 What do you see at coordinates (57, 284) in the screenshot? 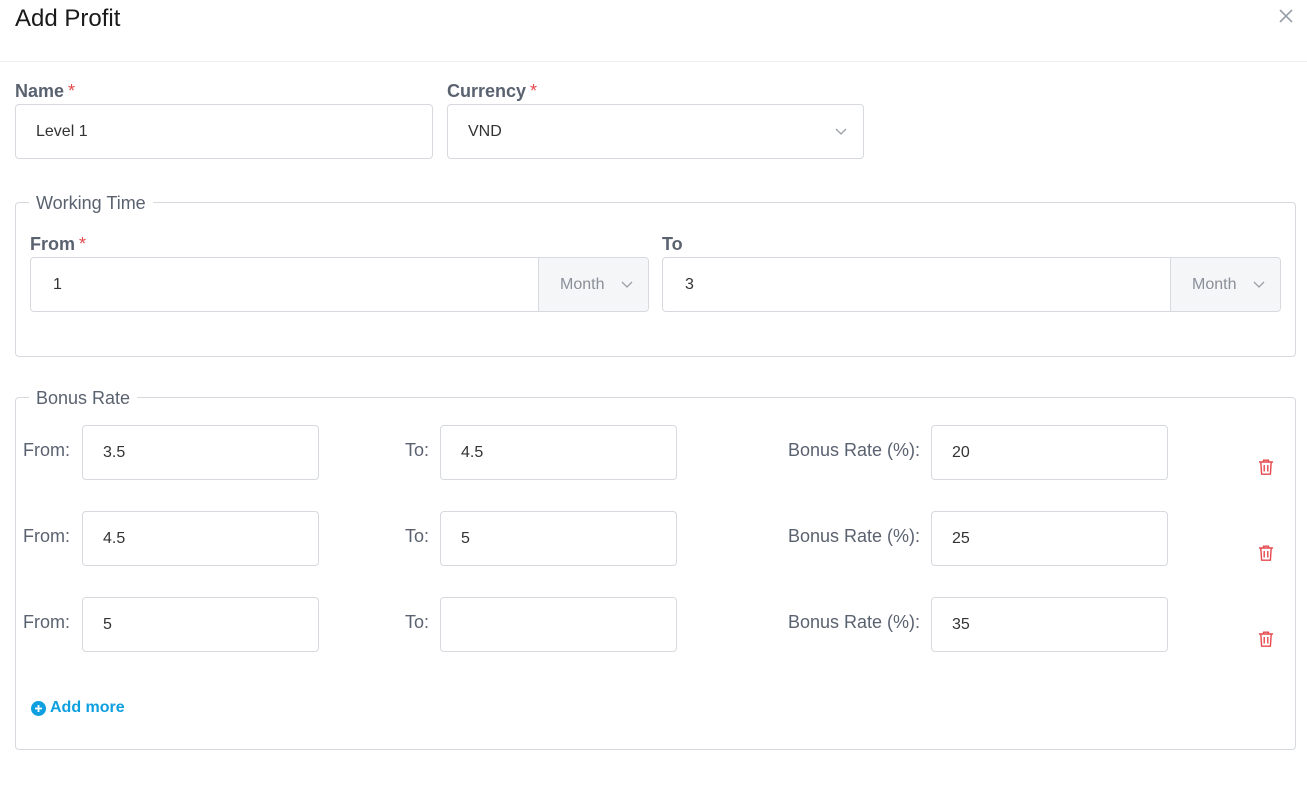
I see `working-time-from-value: 1` at bounding box center [57, 284].